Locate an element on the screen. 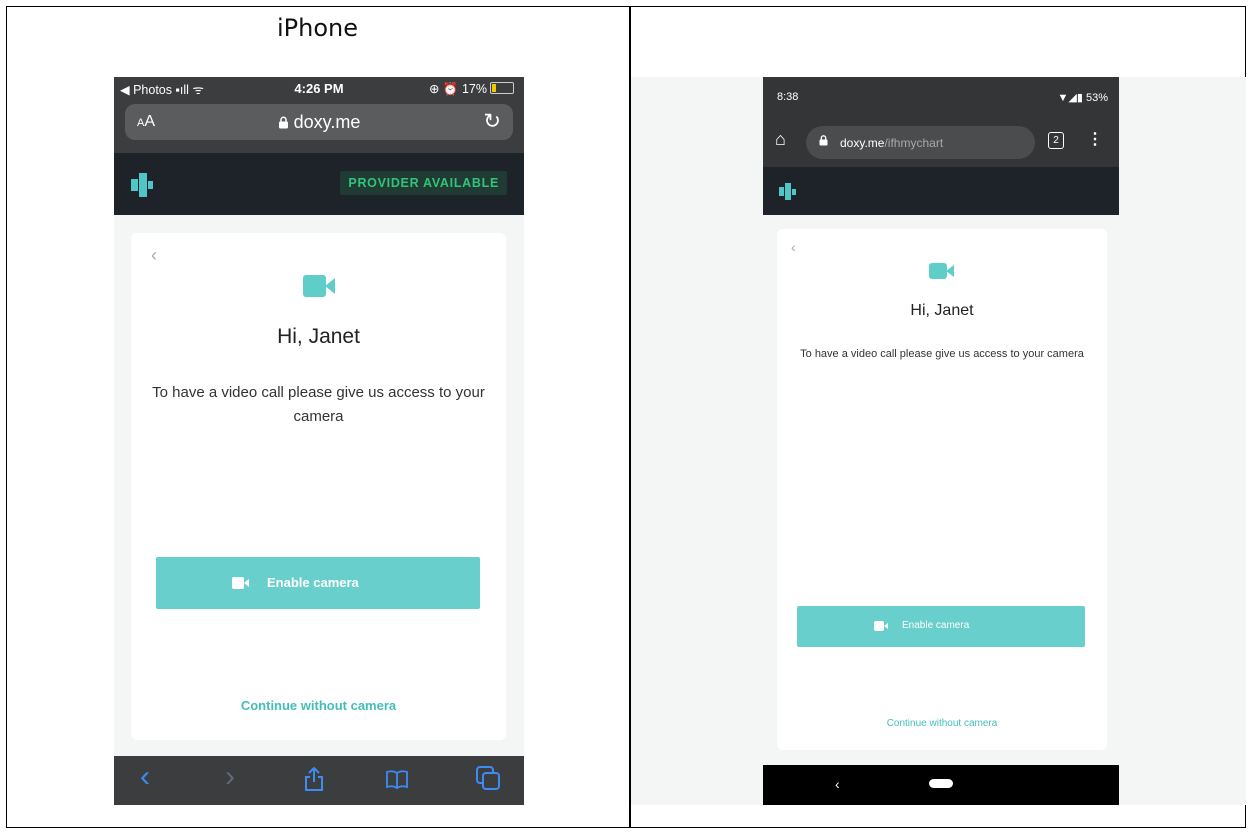 The image size is (1252, 833). chrome-toolbar: ⌂ doxy.me/ifhmychart 2 ⋮ is located at coordinates (941, 142).